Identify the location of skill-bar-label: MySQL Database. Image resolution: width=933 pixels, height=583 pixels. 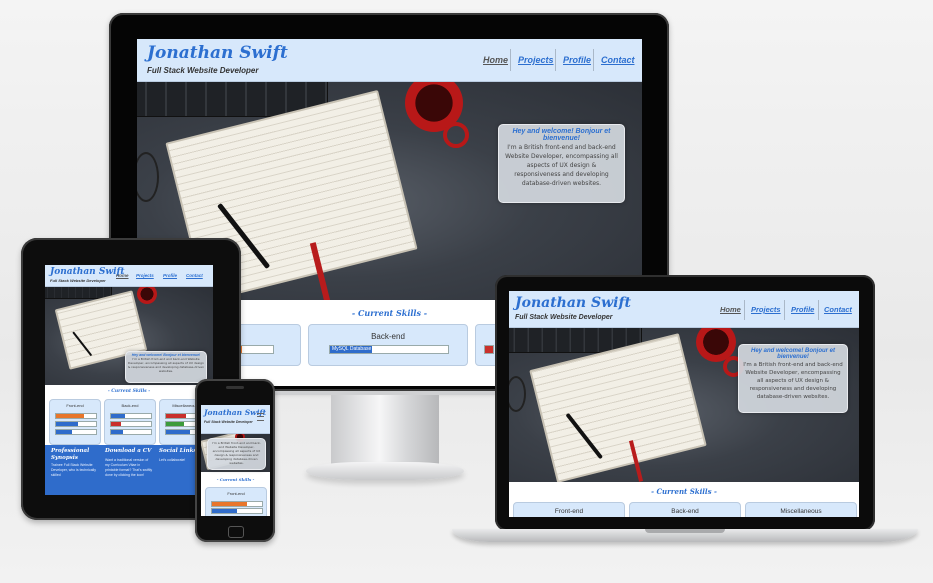
(352, 349).